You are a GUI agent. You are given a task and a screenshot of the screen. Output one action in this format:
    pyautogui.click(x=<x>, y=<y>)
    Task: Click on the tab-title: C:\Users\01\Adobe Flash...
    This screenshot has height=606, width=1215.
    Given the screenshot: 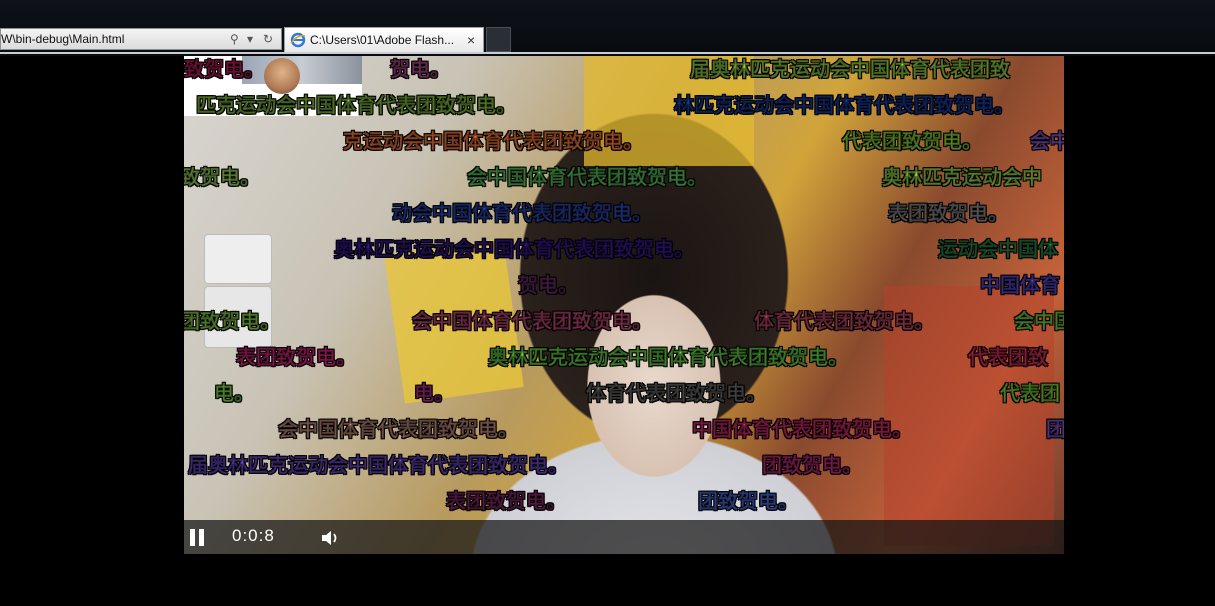 What is the action you would take?
    pyautogui.click(x=382, y=40)
    